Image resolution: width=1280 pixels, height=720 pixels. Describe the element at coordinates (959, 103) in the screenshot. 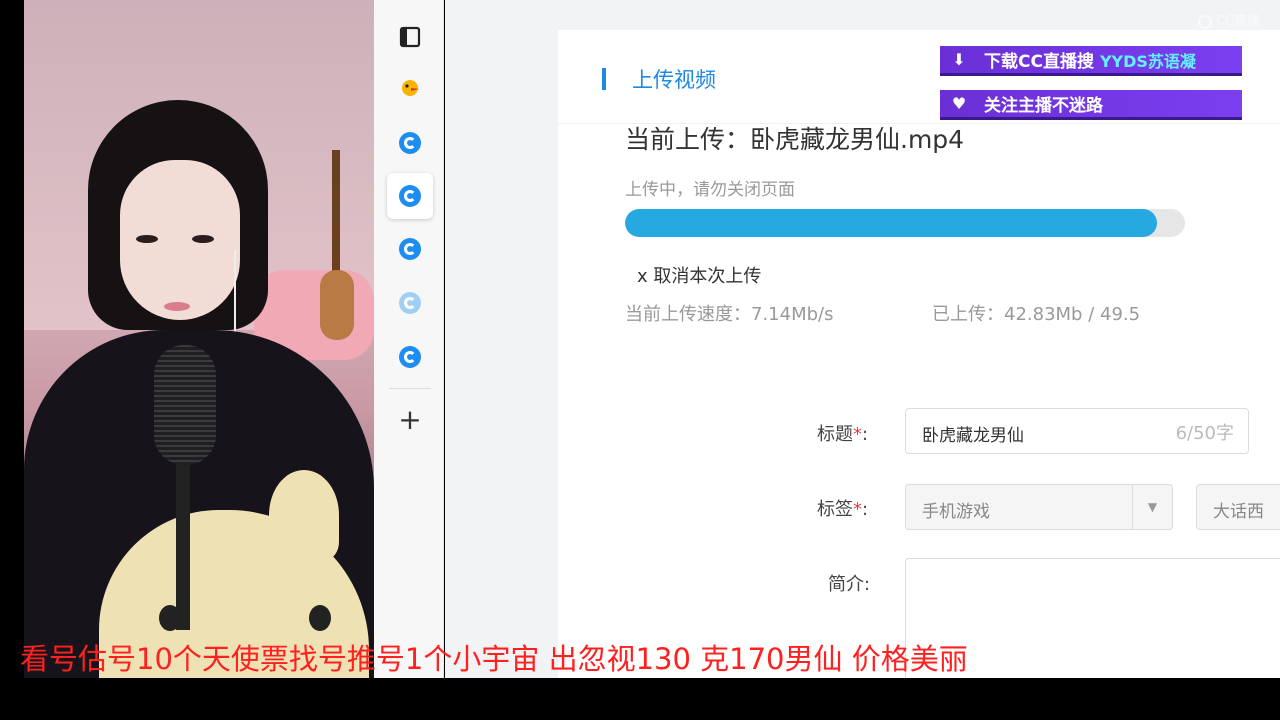

I see `heart-icon: ♥` at that location.